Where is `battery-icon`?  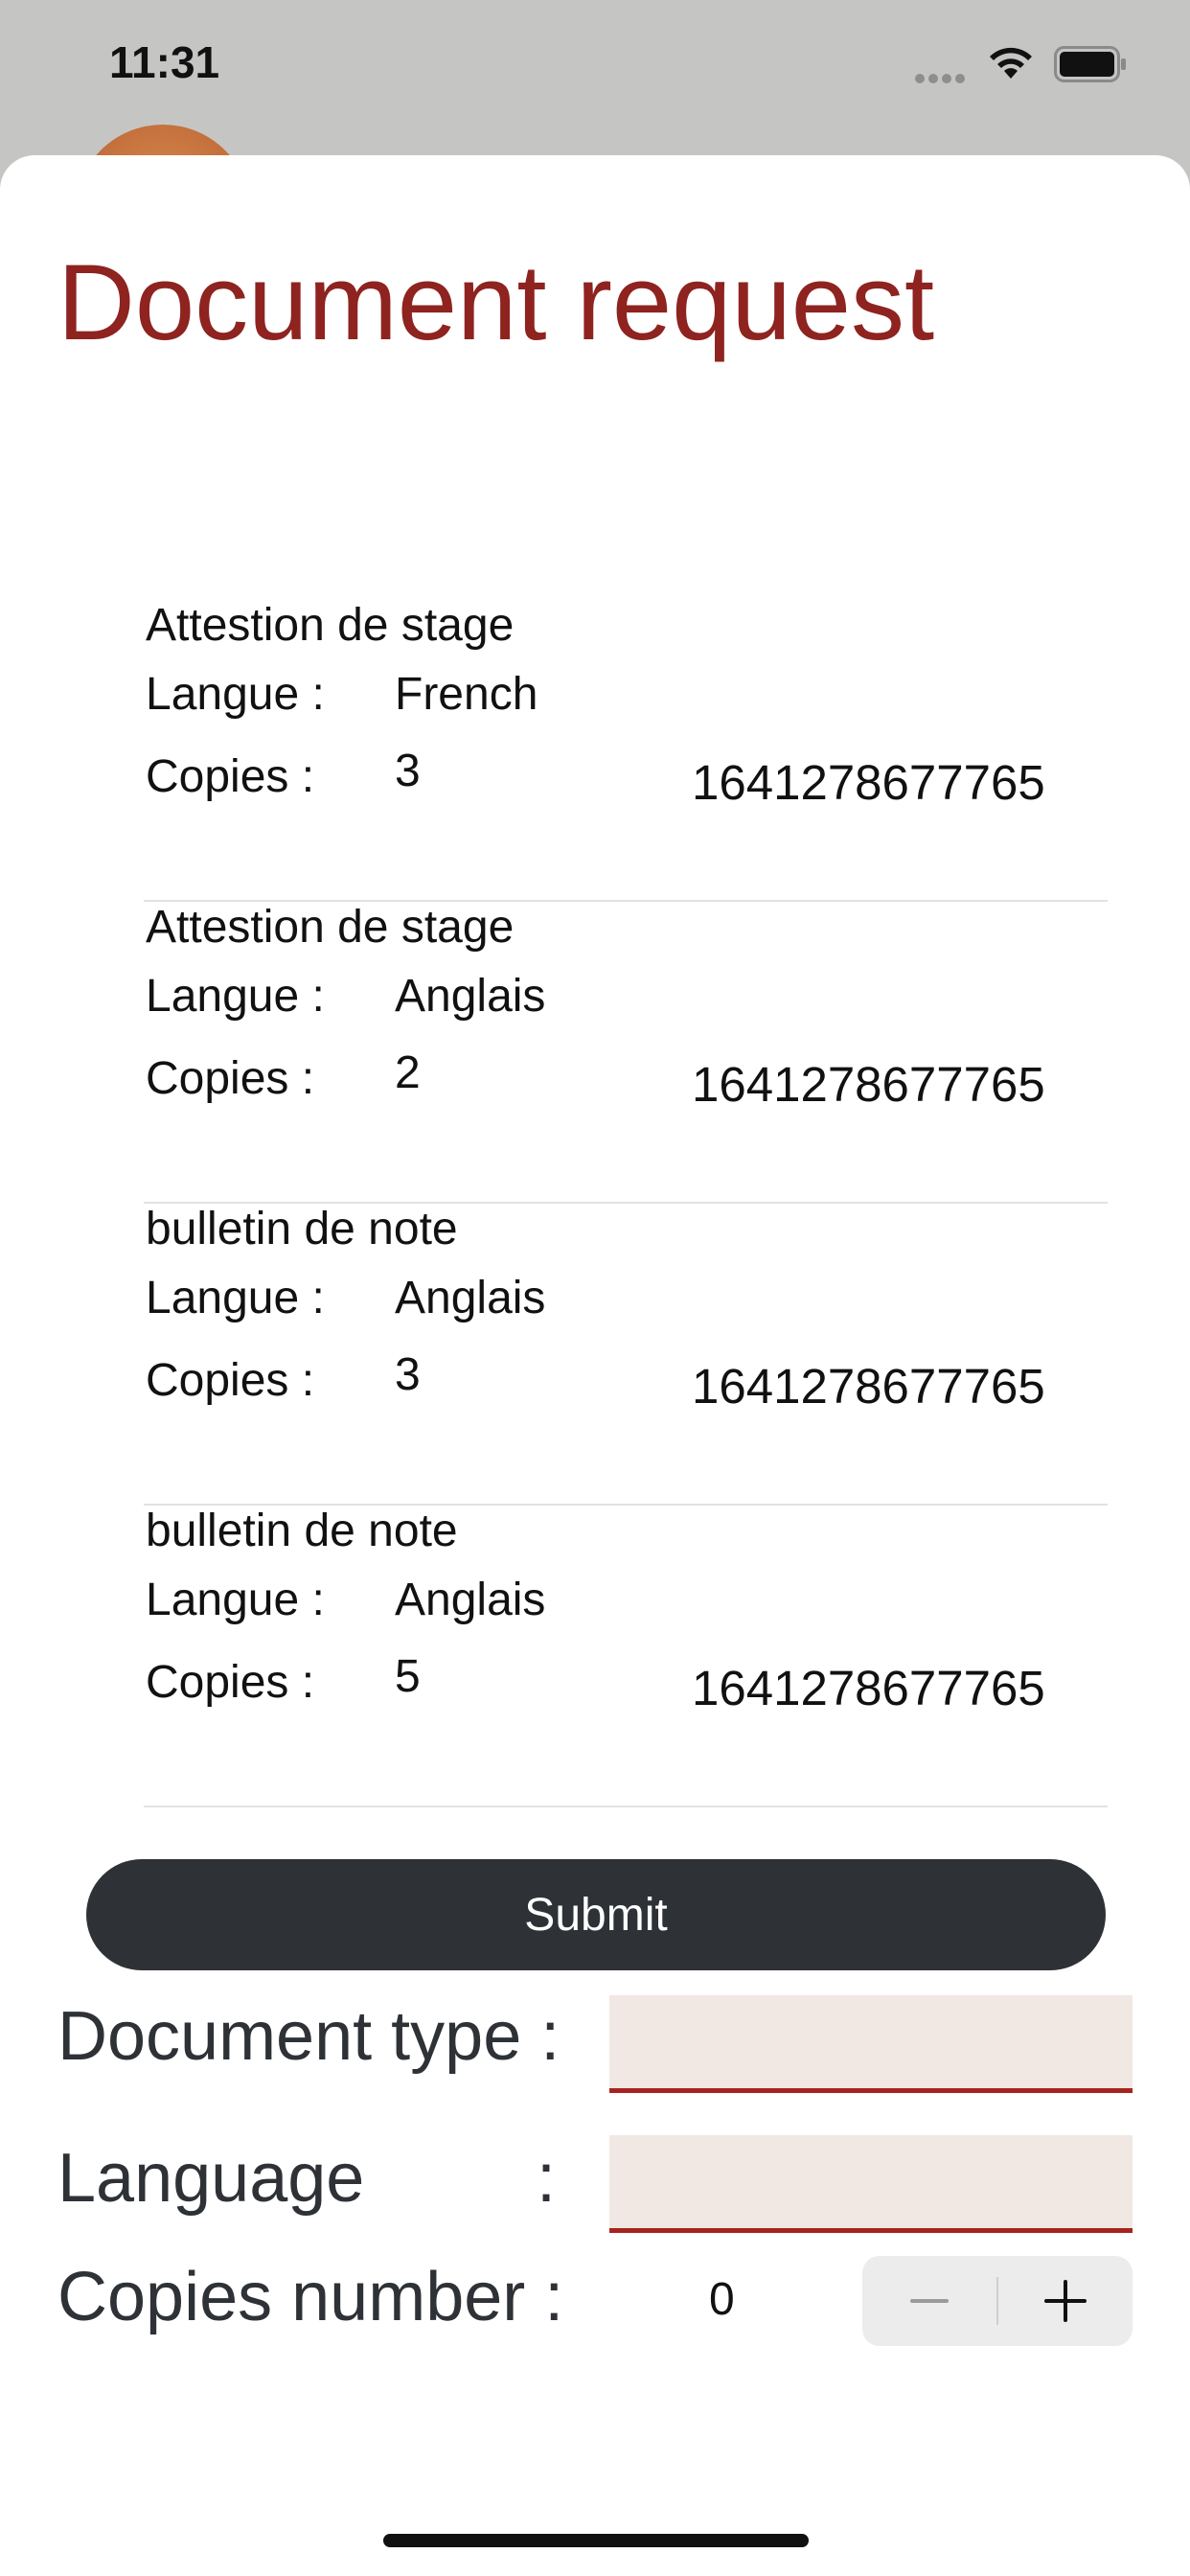
battery-icon is located at coordinates (1090, 64).